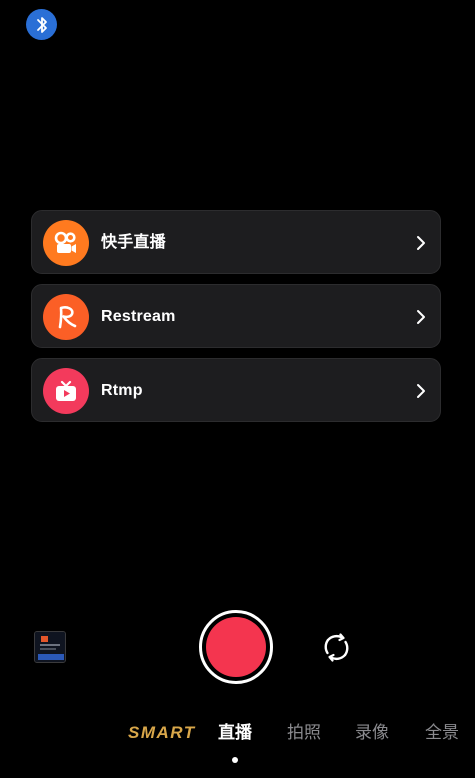 The width and height of the screenshot is (475, 778). I want to click on record-shutter-button, so click(236, 647).